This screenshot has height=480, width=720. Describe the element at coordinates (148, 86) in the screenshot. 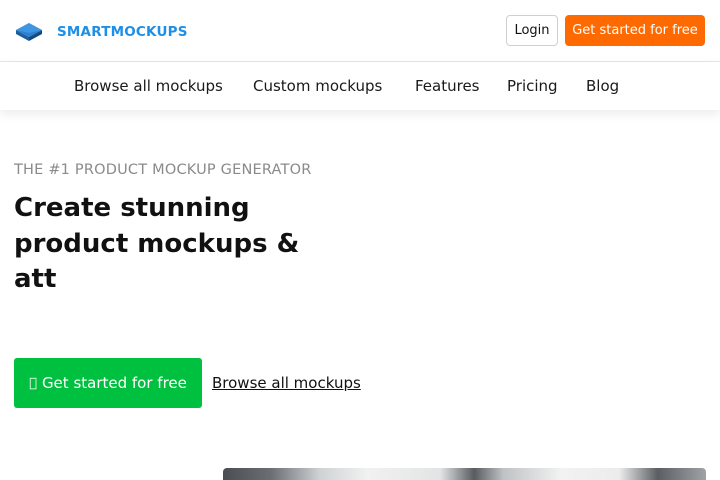

I see `nav-item-browse-all-mockups: Browse all mockups` at that location.